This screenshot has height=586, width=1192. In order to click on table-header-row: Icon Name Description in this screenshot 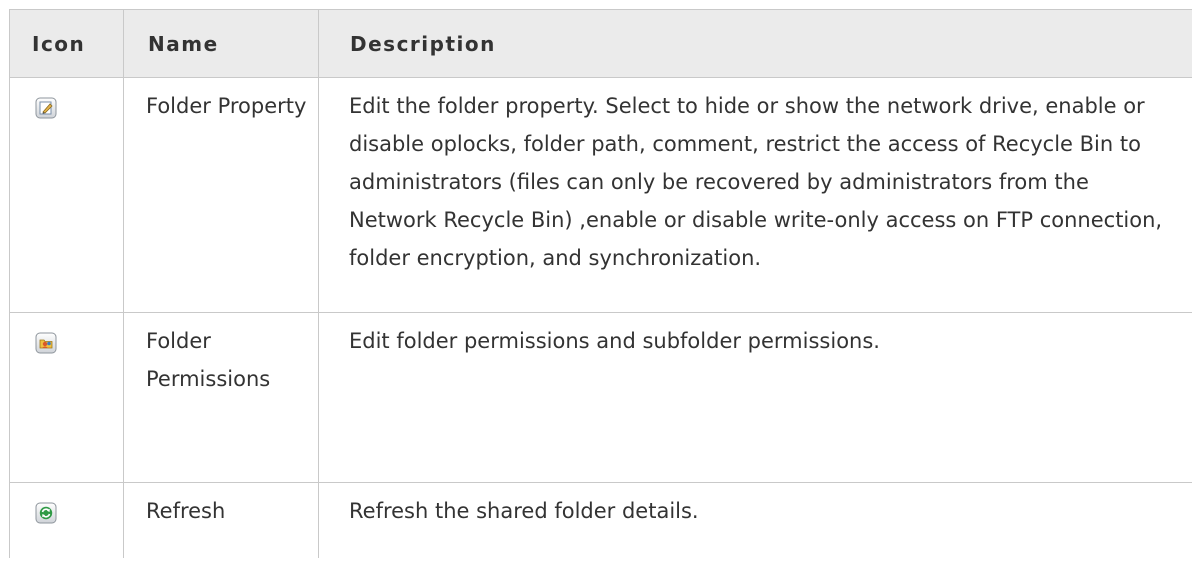, I will do `click(600, 43)`.